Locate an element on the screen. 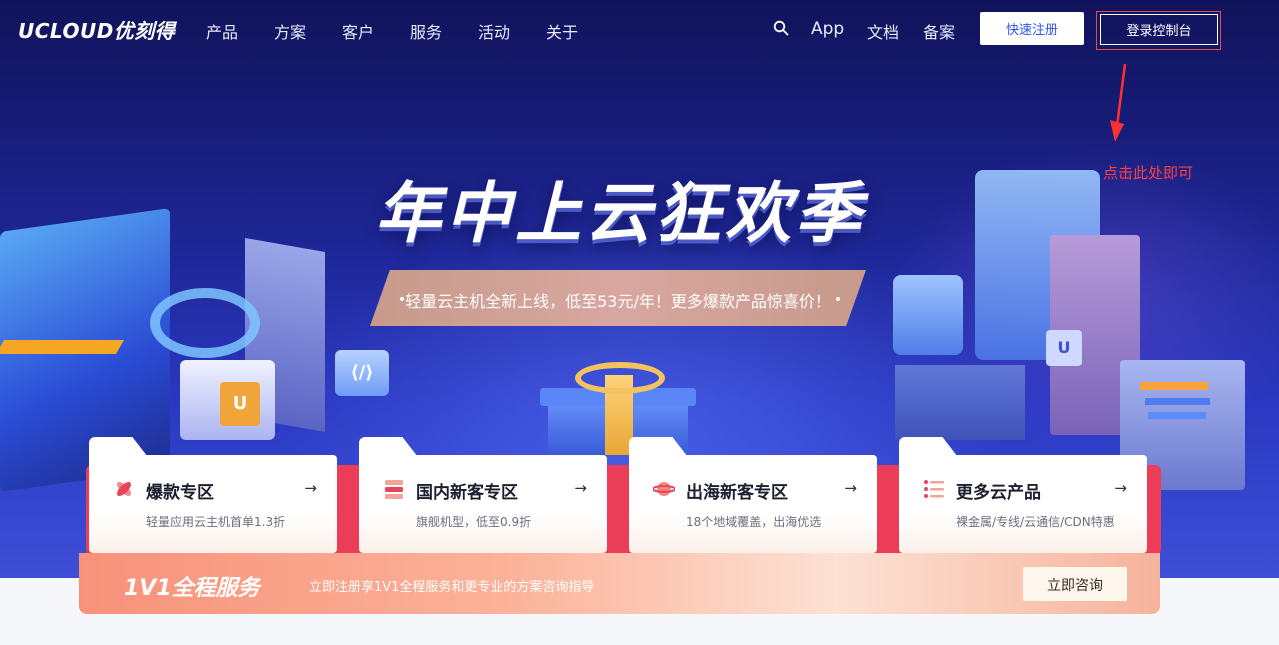 The width and height of the screenshot is (1279, 645). code-cube-illustration: ⟨/⟩ is located at coordinates (362, 373).